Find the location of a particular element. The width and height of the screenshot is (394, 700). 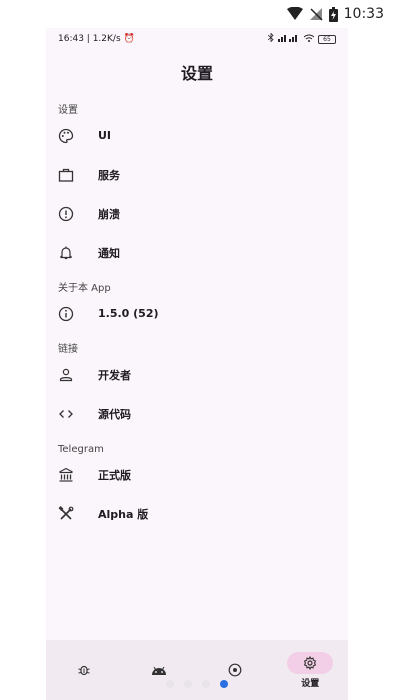

android-icon is located at coordinates (159, 670).